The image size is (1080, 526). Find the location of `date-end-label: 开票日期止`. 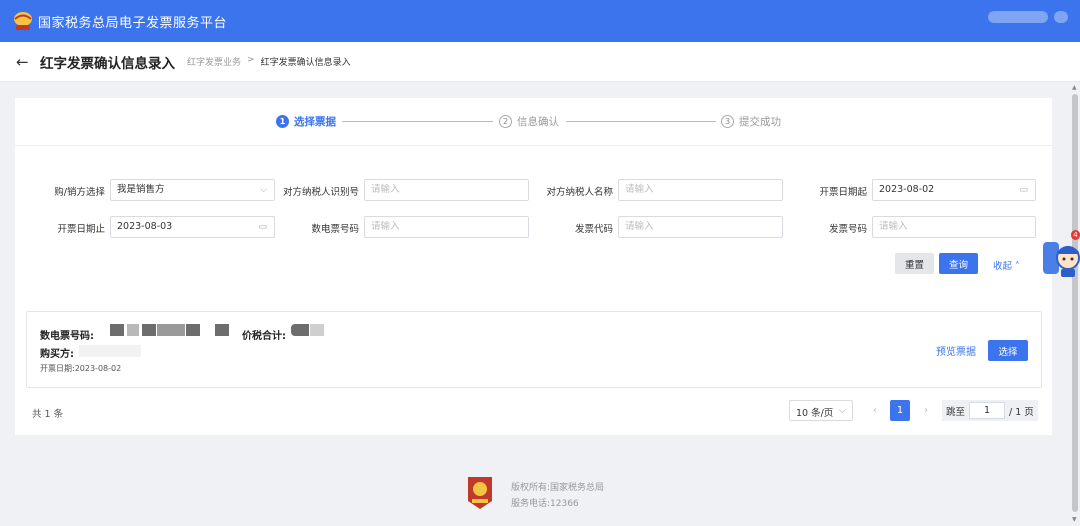

date-end-label: 开票日期止 is located at coordinates (81, 229).